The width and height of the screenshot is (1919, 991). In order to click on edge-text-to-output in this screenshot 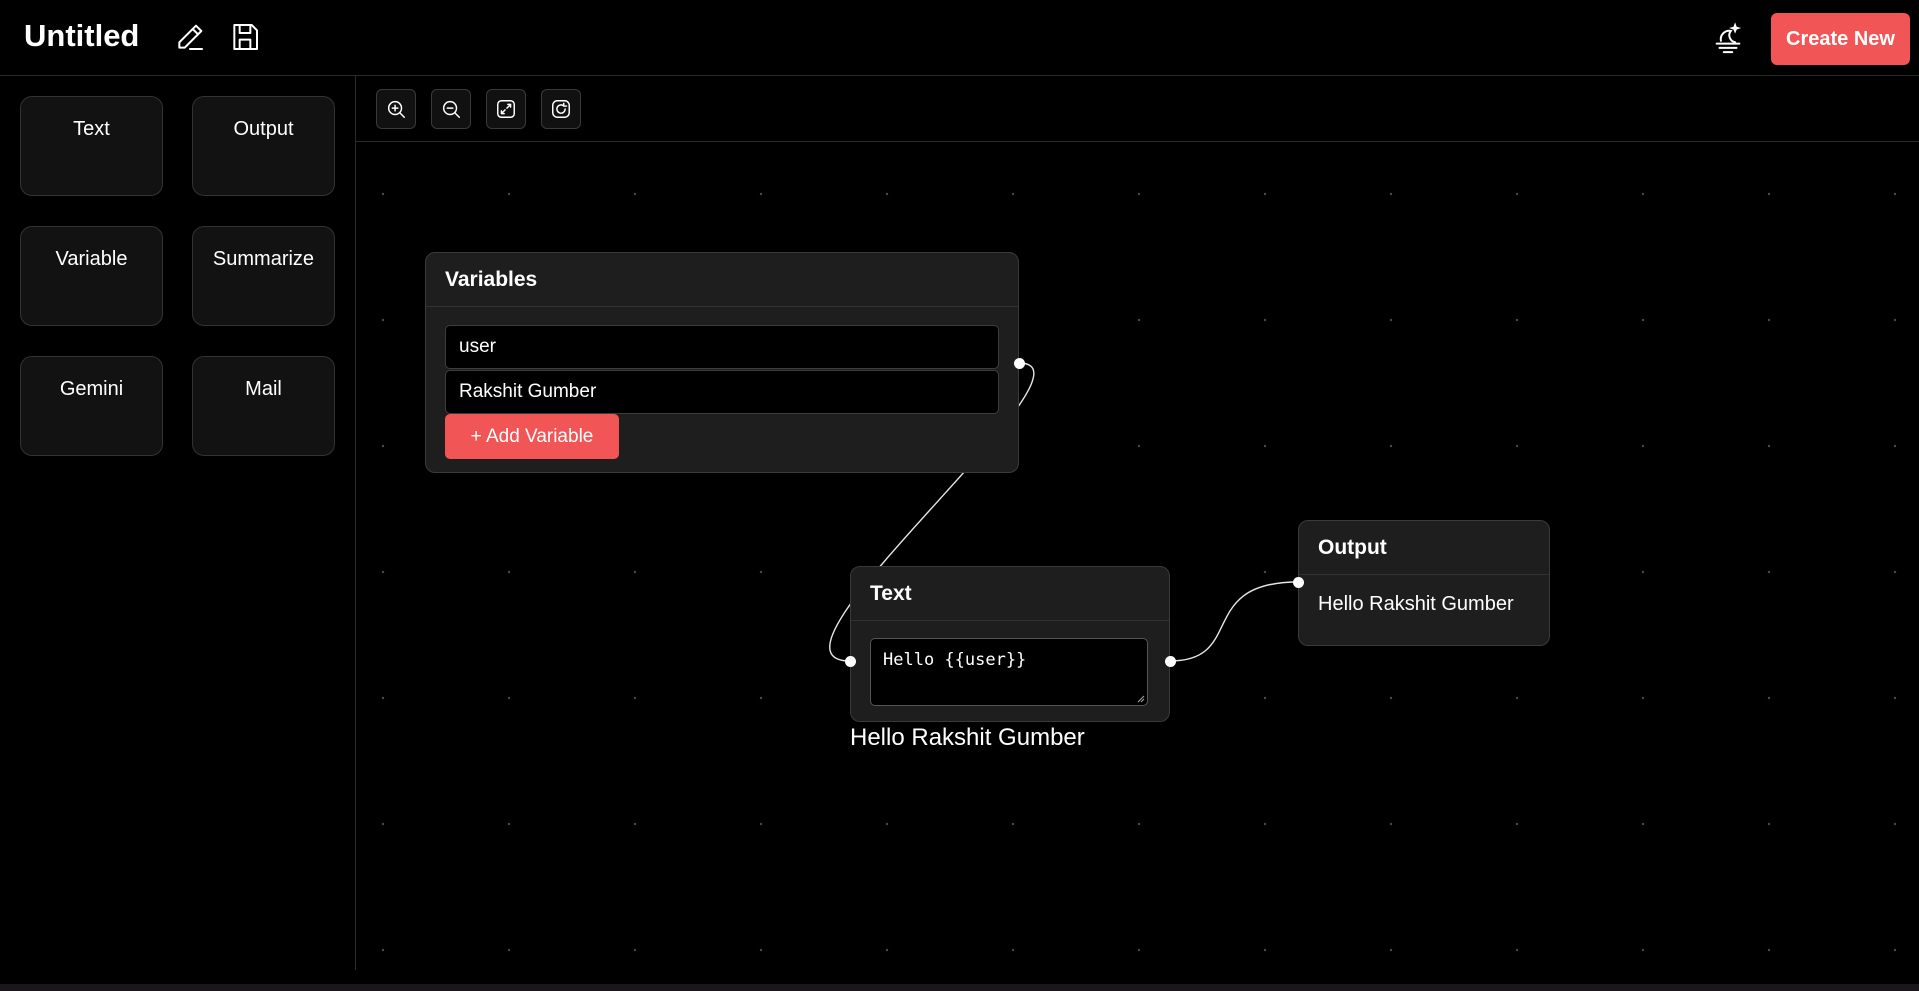, I will do `click(1234, 621)`.